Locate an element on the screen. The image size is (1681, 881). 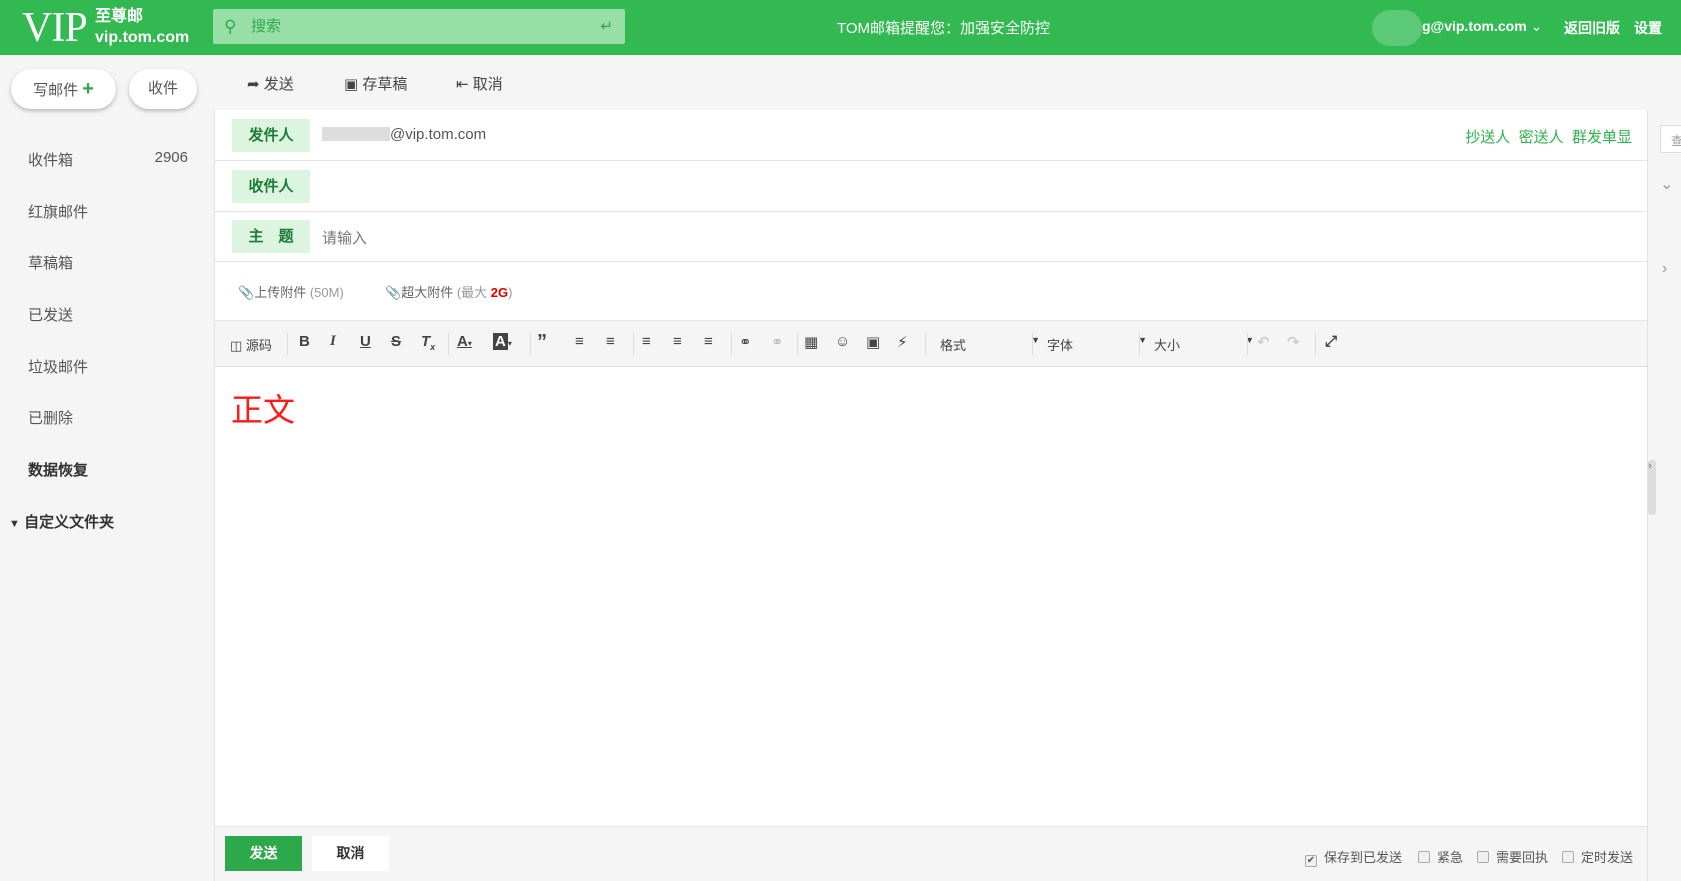
contact-search-input: 查 is located at coordinates (1670, 139).